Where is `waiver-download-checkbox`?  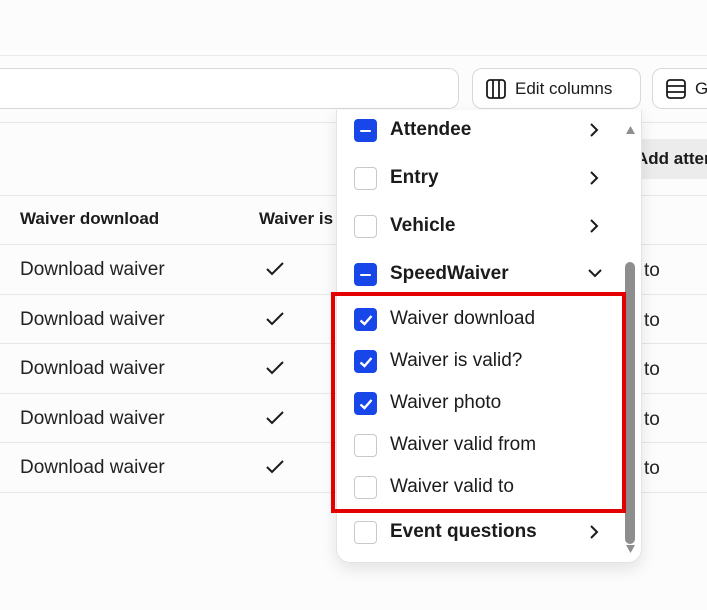
waiver-download-checkbox is located at coordinates (365, 319).